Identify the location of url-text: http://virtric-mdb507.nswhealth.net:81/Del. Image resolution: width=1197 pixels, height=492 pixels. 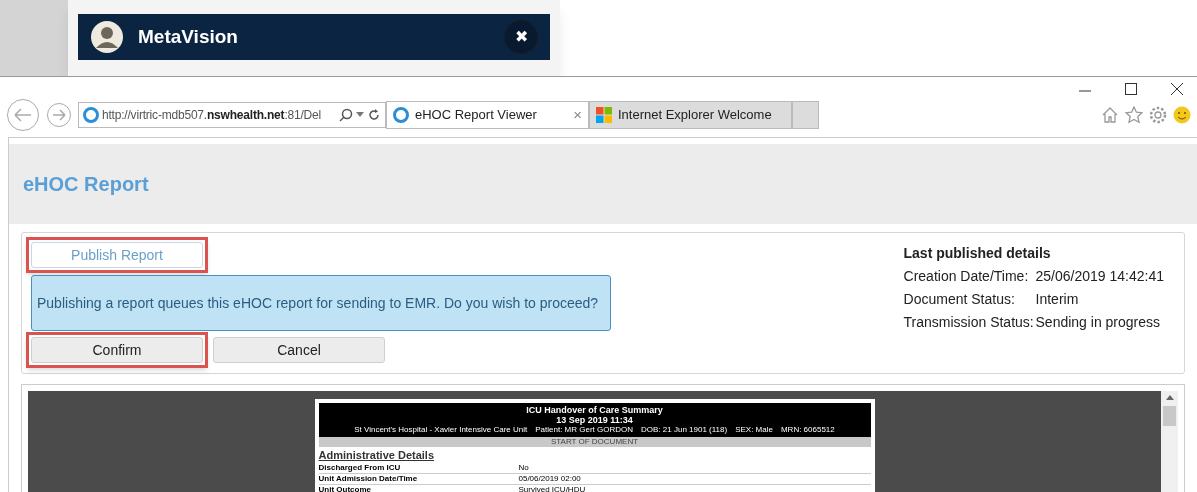
(212, 115).